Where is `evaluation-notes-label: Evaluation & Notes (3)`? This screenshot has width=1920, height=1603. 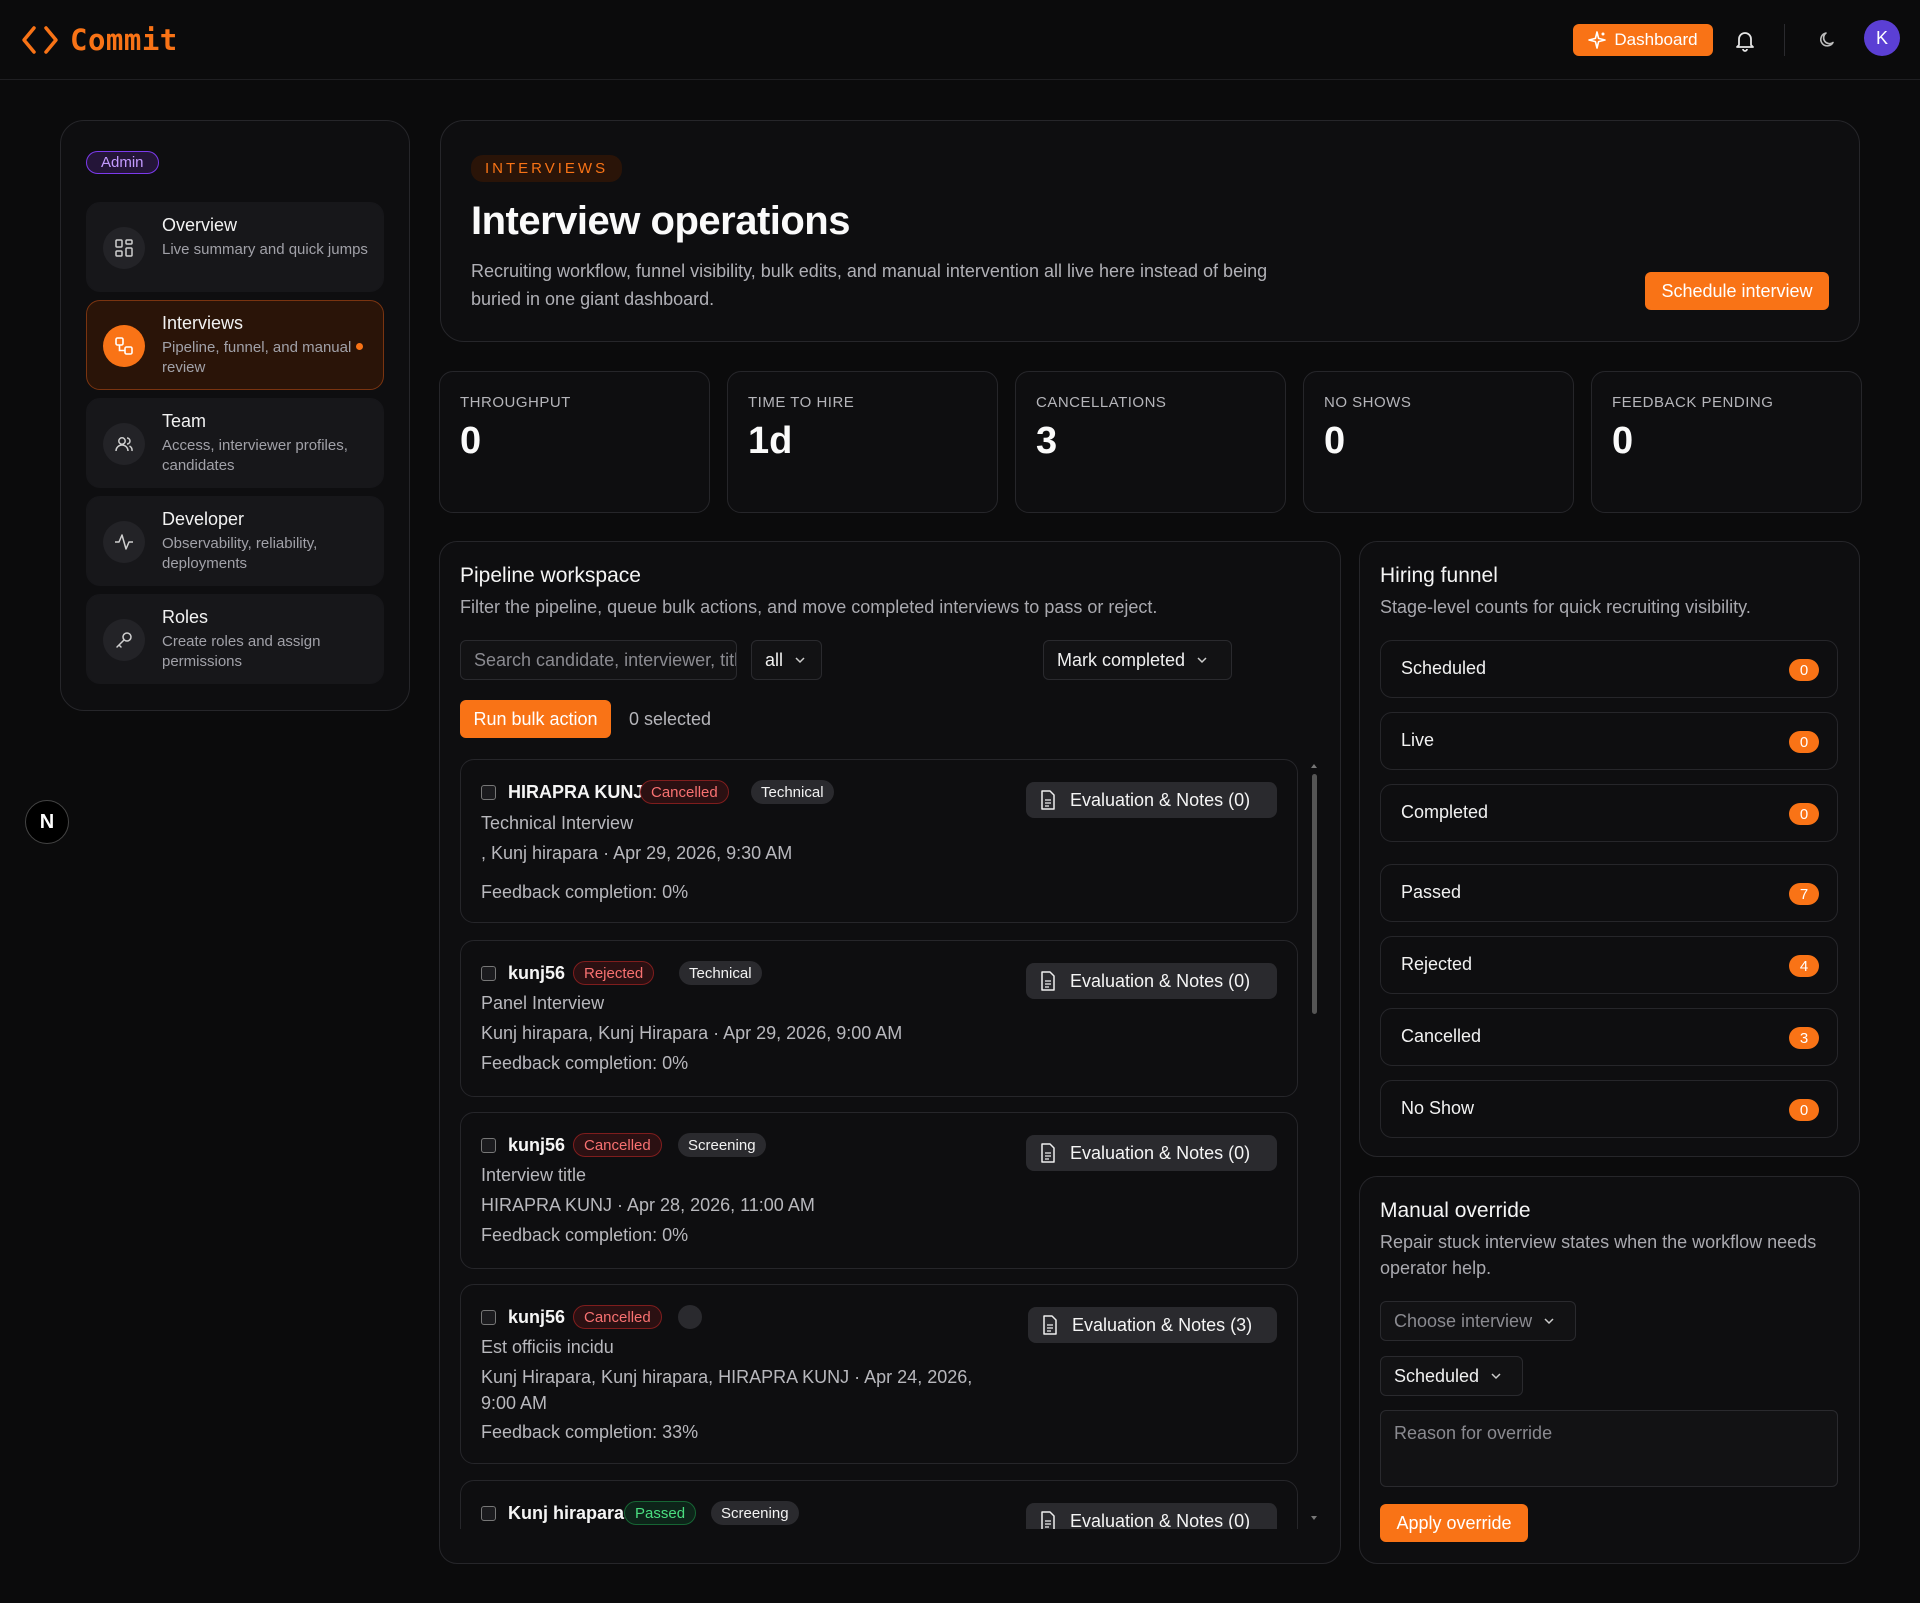 evaluation-notes-label: Evaluation & Notes (3) is located at coordinates (1162, 1324).